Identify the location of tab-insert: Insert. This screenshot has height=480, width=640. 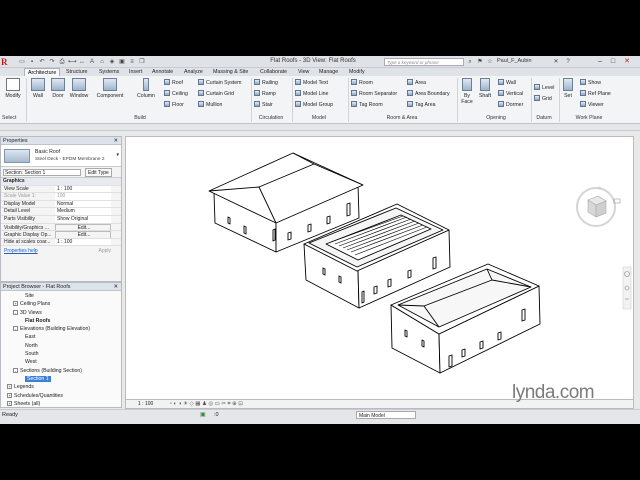
(135, 72).